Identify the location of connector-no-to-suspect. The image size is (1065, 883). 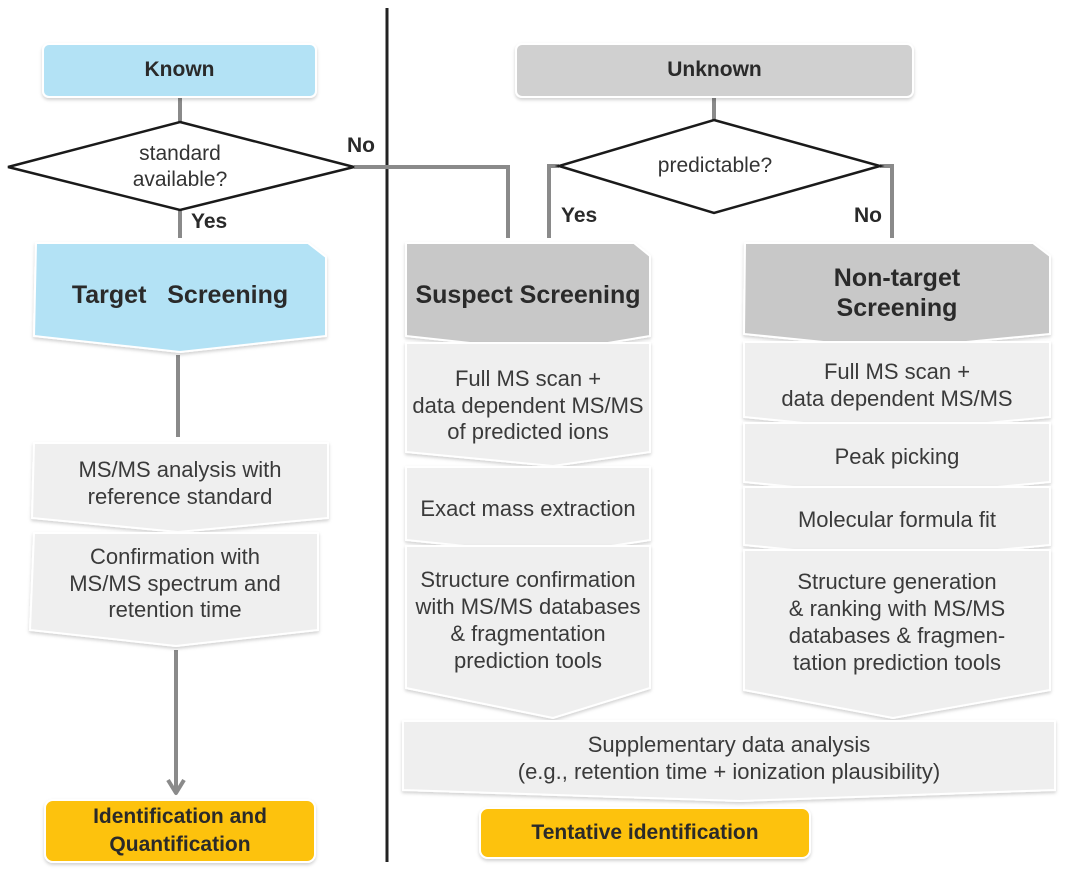
(432, 201).